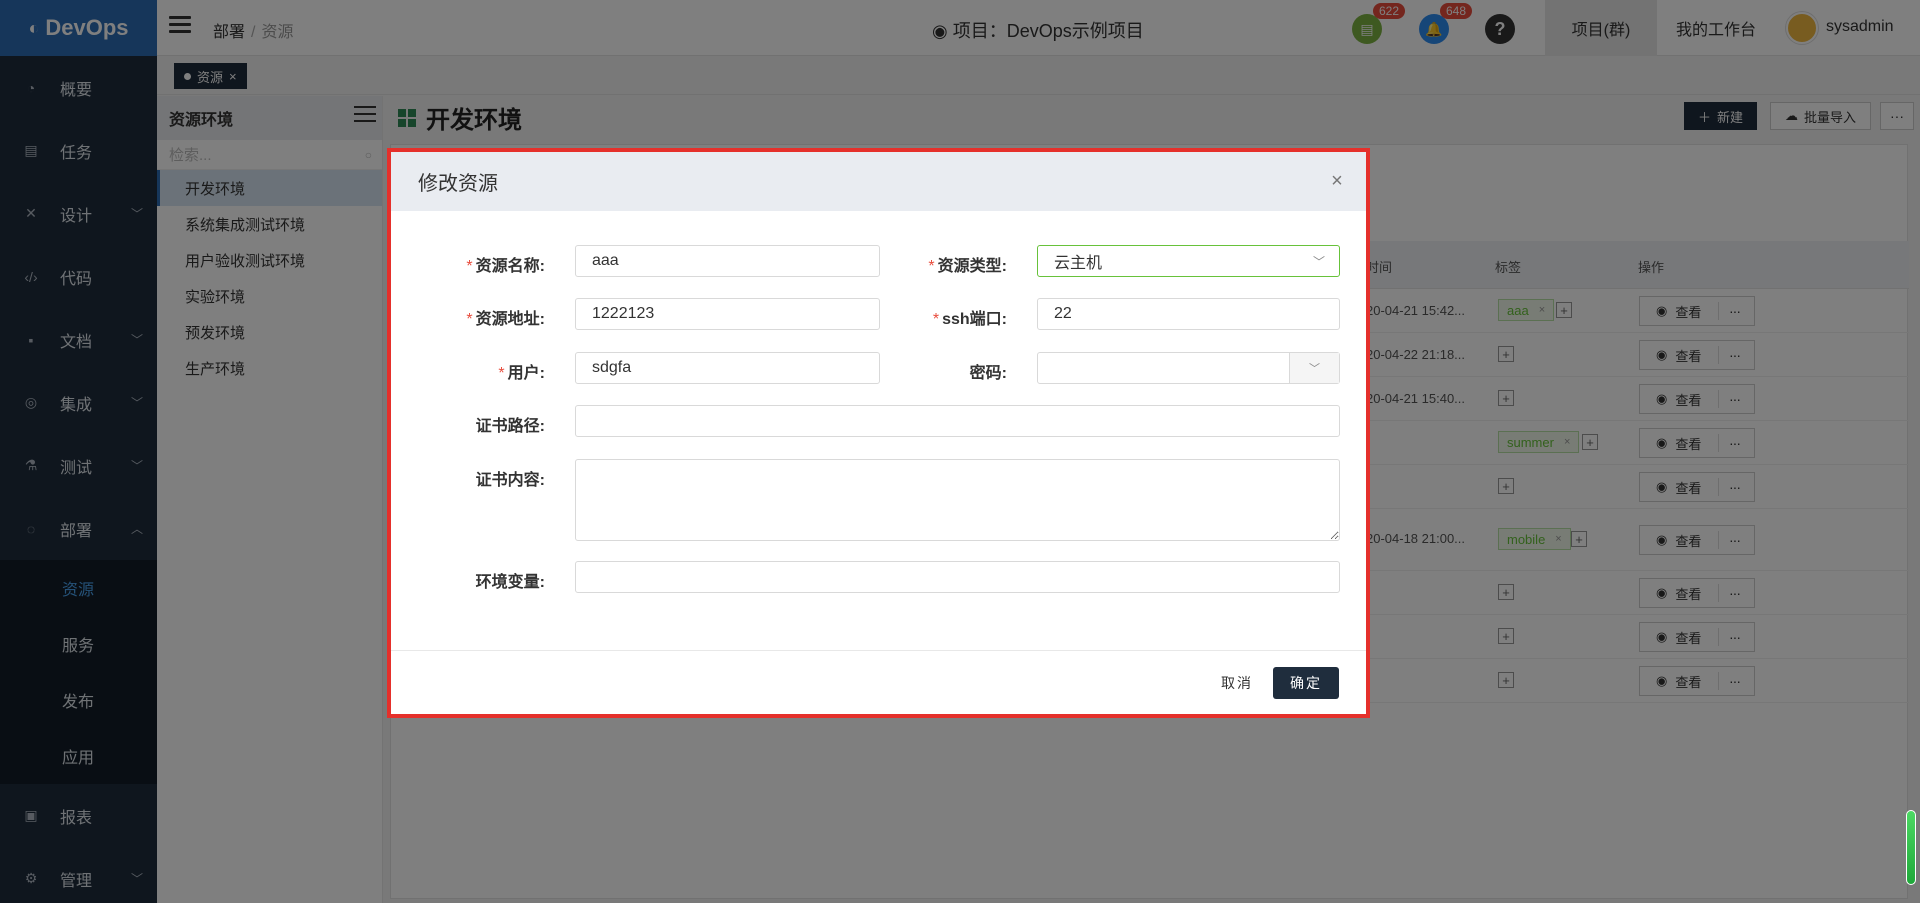 This screenshot has height=903, width=1920. I want to click on env-vars-input, so click(957, 577).